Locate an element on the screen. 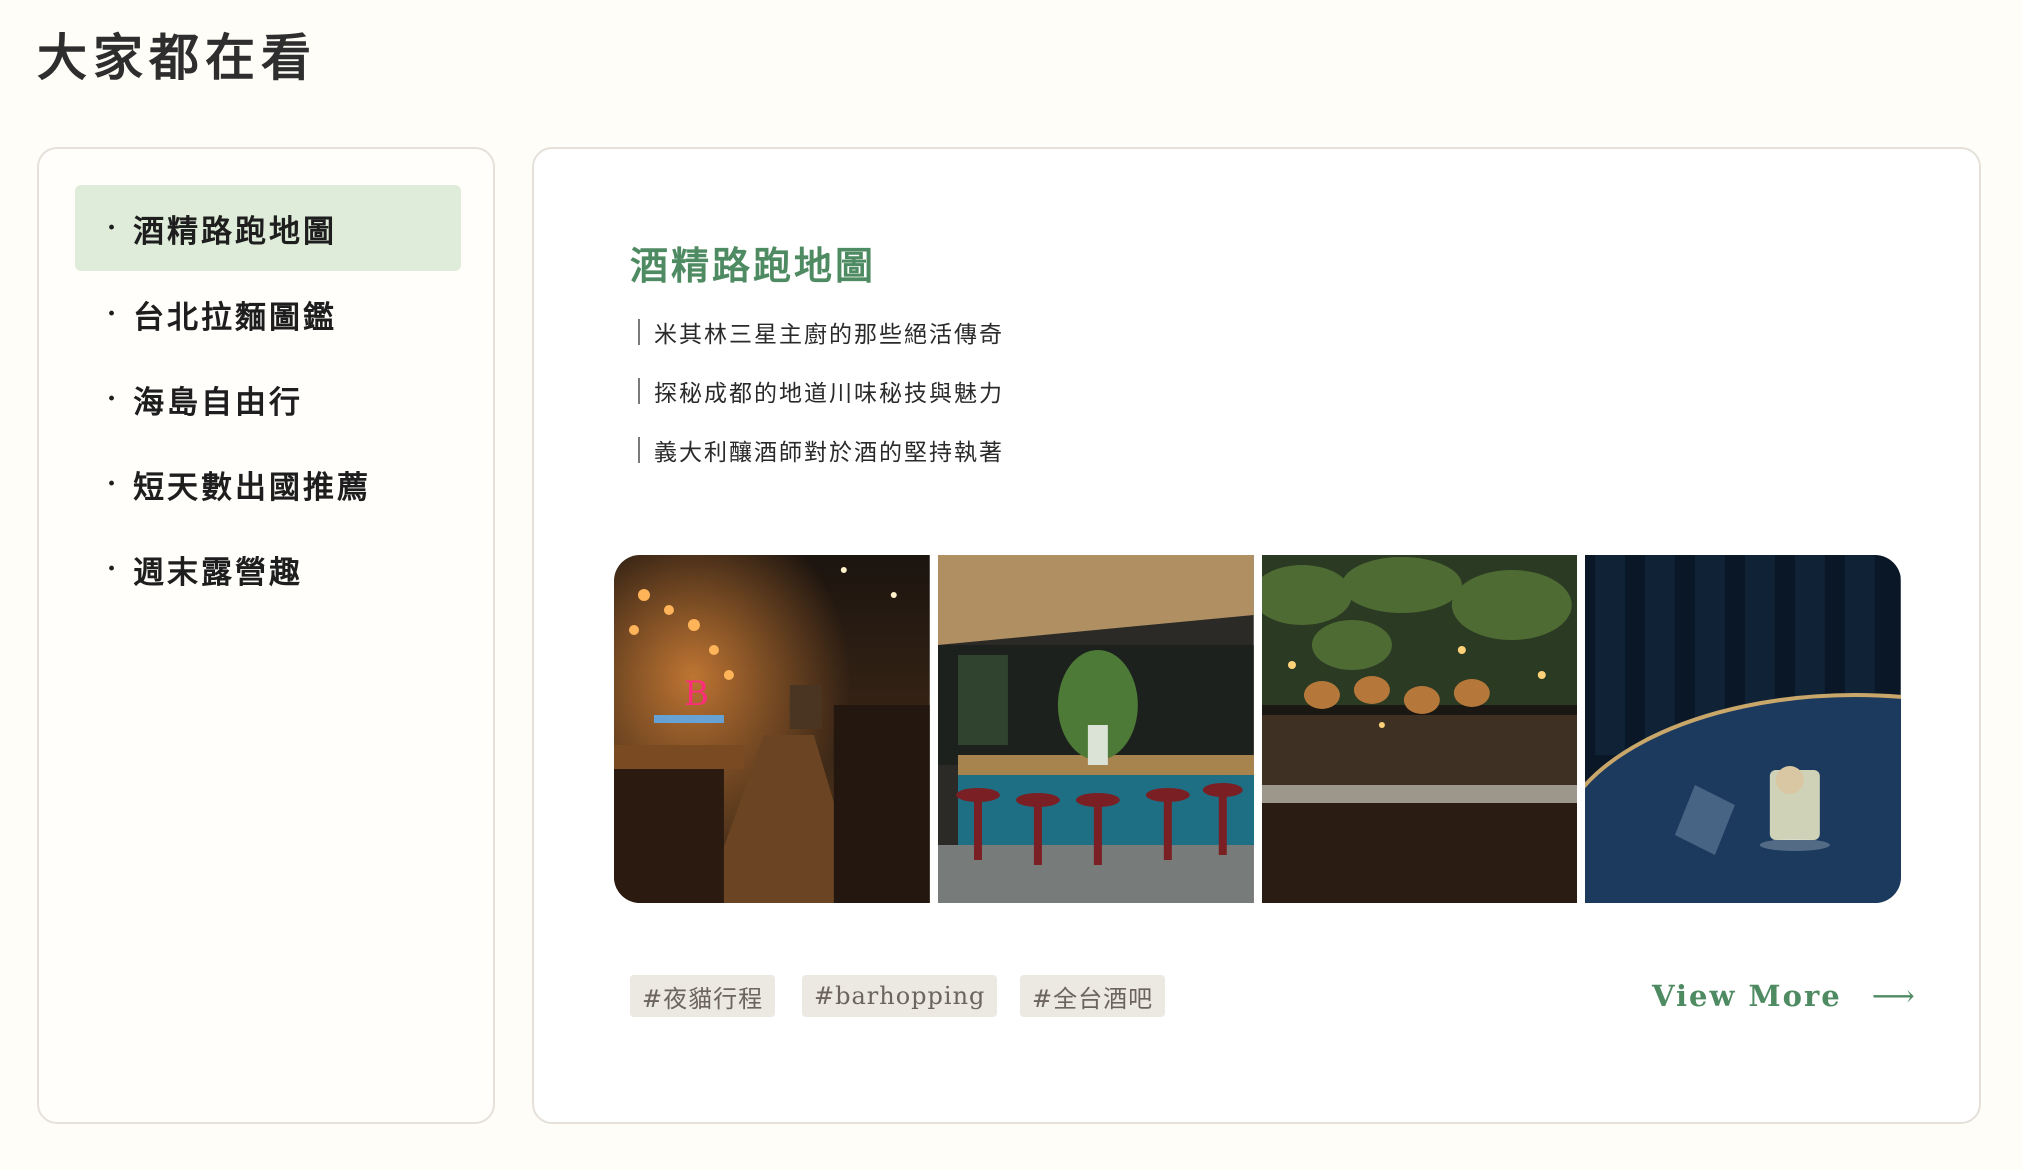  sidebar-item-label: 週末露營趣 is located at coordinates (218, 572).